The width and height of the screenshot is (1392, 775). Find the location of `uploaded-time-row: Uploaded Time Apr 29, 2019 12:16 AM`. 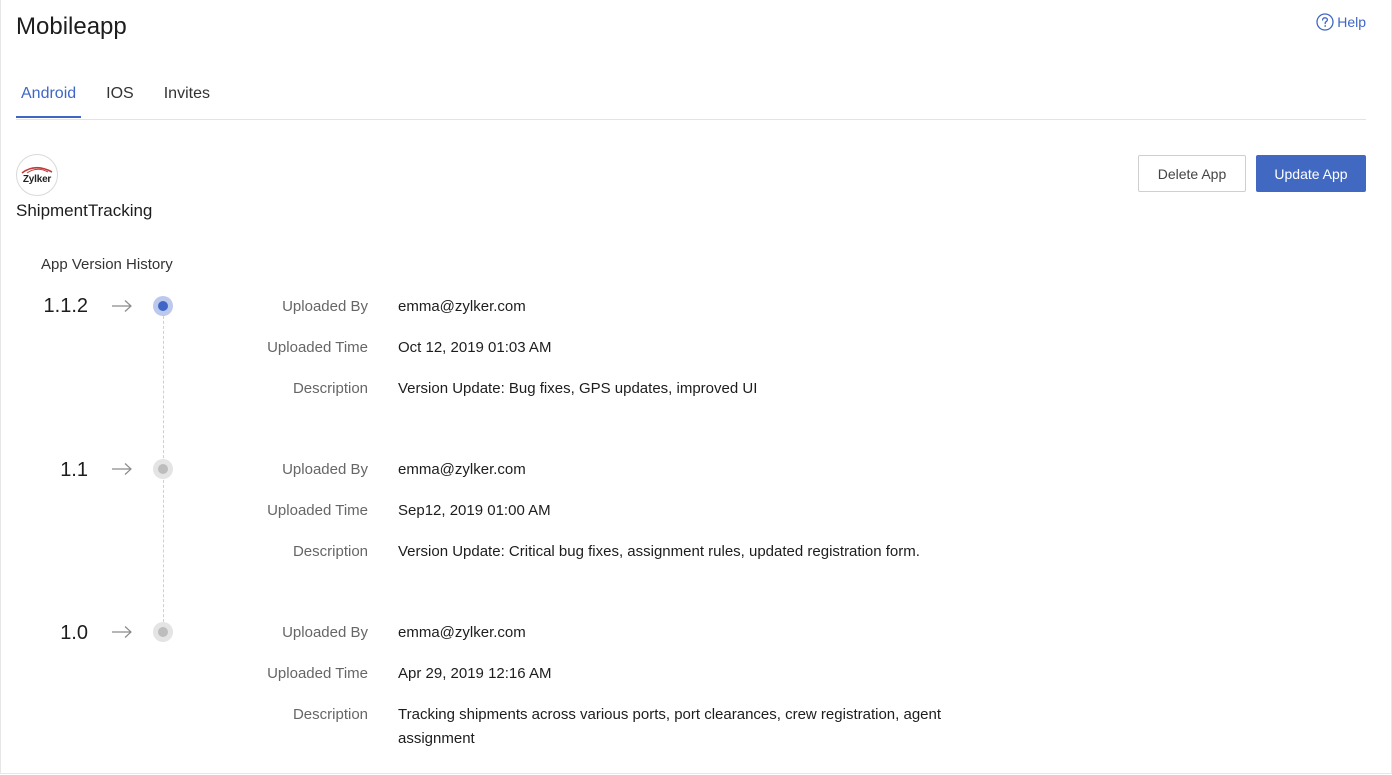

uploaded-time-row: Uploaded Time Apr 29, 2019 12:16 AM is located at coordinates (696, 674).